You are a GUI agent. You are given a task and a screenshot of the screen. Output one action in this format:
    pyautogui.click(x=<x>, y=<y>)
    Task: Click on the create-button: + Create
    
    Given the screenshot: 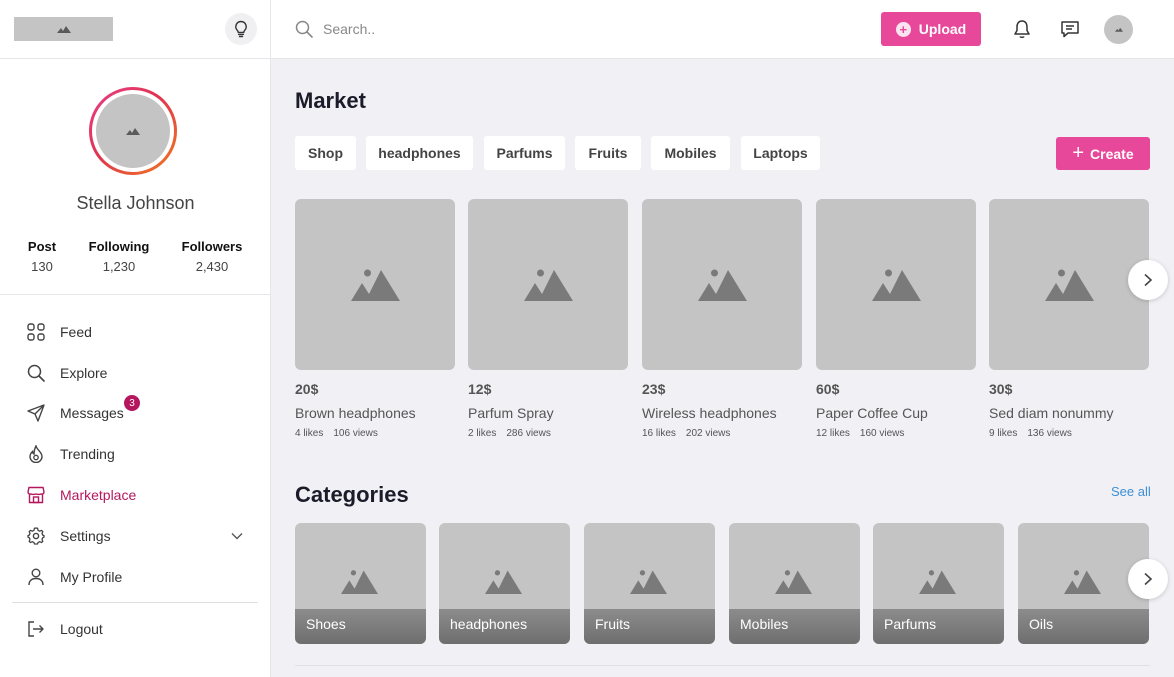 What is the action you would take?
    pyautogui.click(x=1103, y=153)
    